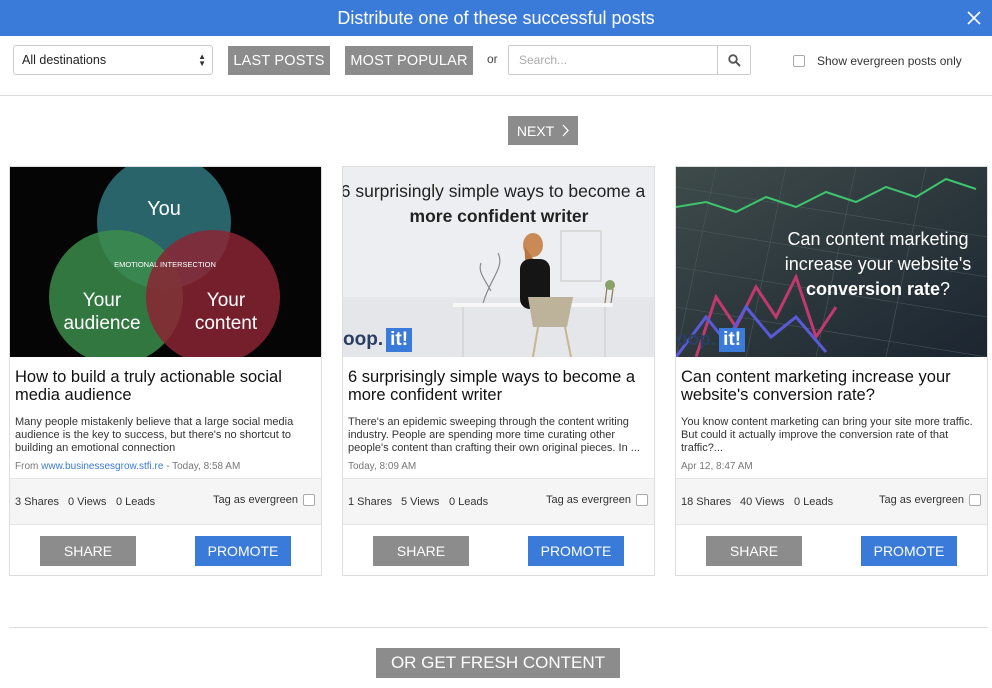 Image resolution: width=992 pixels, height=688 pixels. What do you see at coordinates (873, 289) in the screenshot?
I see `thumb-line-3: conversion rate` at bounding box center [873, 289].